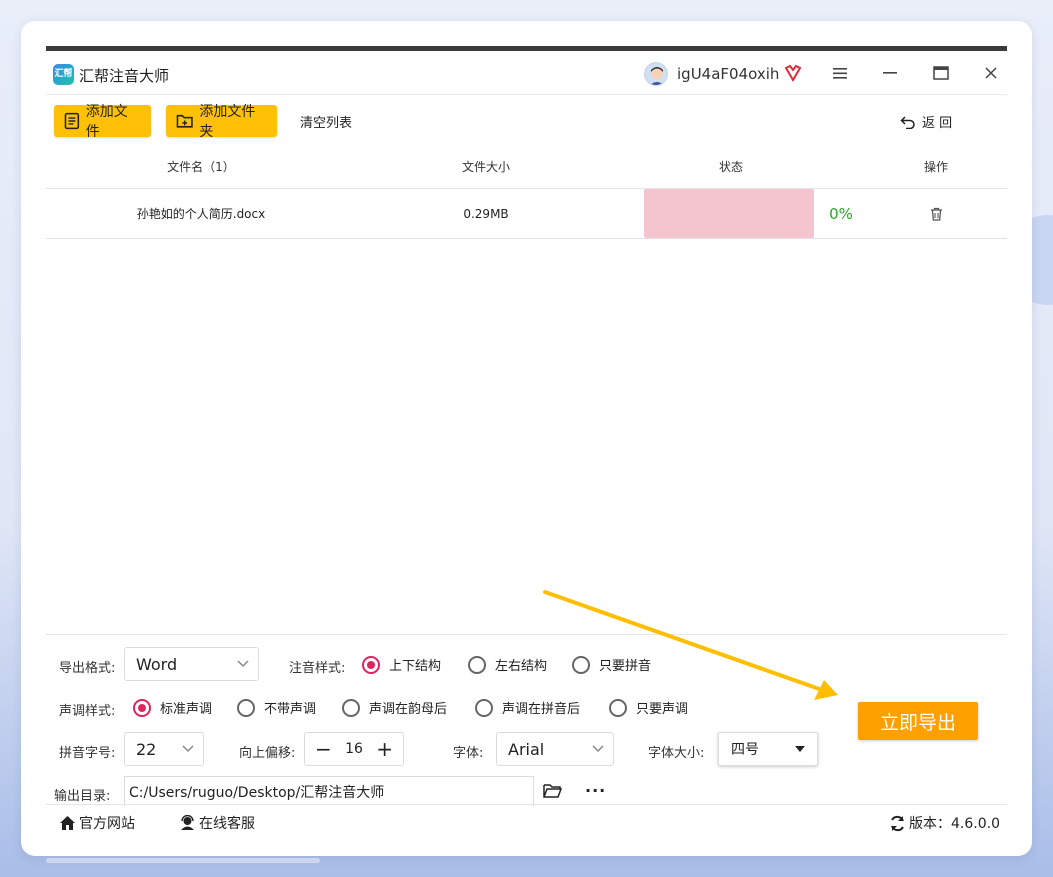  I want to click on tone-style-label: 声调样式:, so click(87, 711).